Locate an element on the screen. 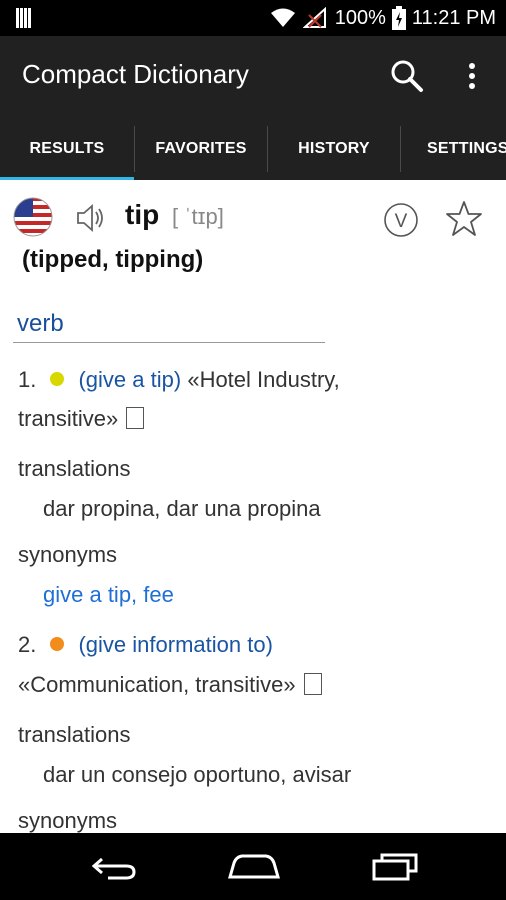 Image resolution: width=506 pixels, height=900 pixels. sense-1-tags-line2: transitive» is located at coordinates (81, 419).